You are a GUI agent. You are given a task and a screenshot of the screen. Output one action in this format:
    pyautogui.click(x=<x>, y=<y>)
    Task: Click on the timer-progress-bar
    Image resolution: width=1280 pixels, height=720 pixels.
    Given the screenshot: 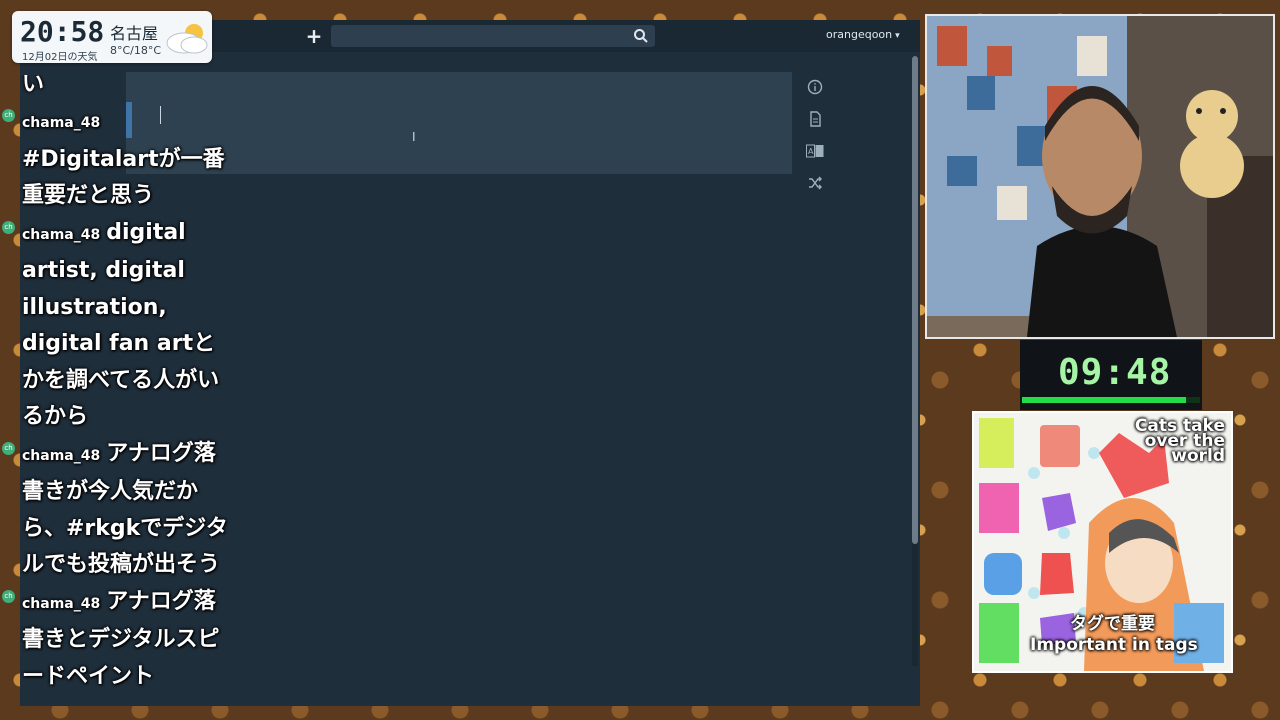 What is the action you would take?
    pyautogui.click(x=1111, y=400)
    